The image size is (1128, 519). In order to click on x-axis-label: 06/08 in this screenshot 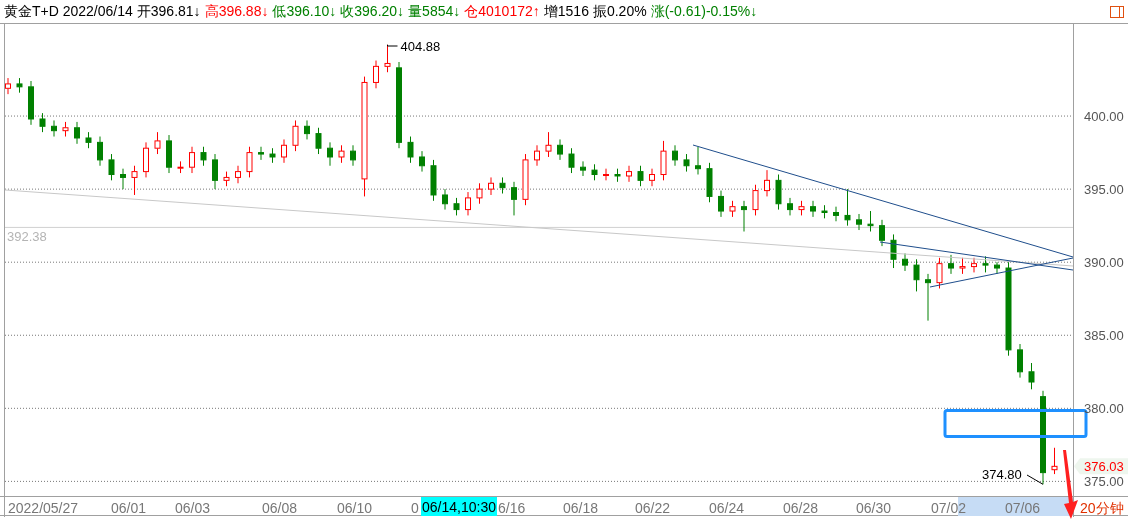, I will do `click(280, 508)`.